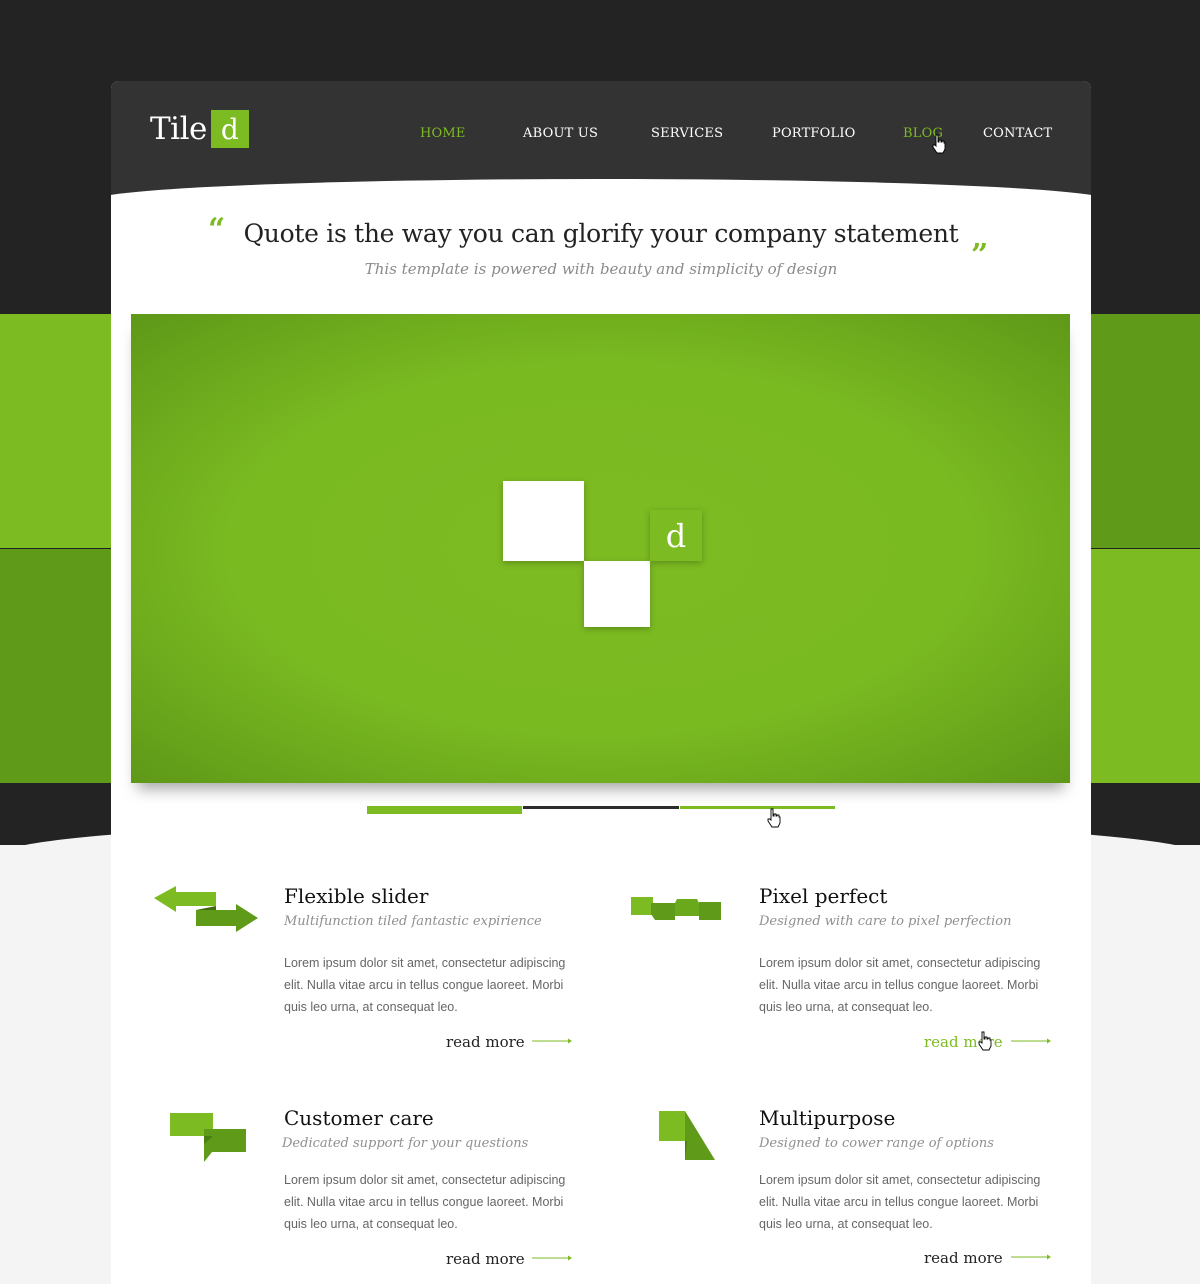 This screenshot has width=1200, height=1284. Describe the element at coordinates (413, 921) in the screenshot. I see `feature-subtitle: Multifunction tiled fantastic expirience` at that location.